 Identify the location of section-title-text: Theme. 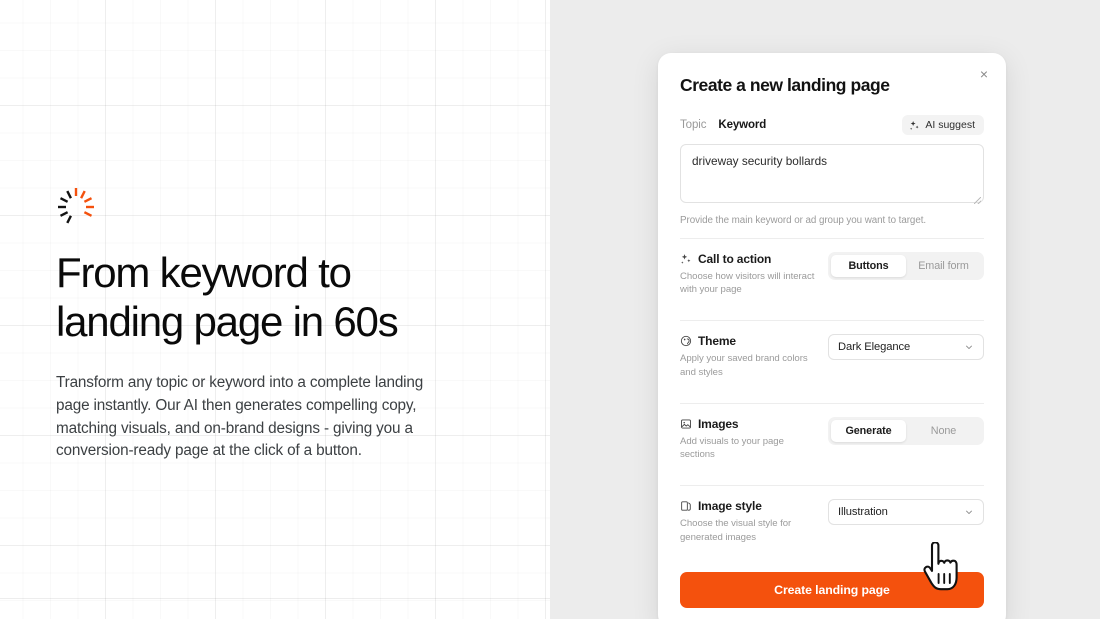
(717, 341).